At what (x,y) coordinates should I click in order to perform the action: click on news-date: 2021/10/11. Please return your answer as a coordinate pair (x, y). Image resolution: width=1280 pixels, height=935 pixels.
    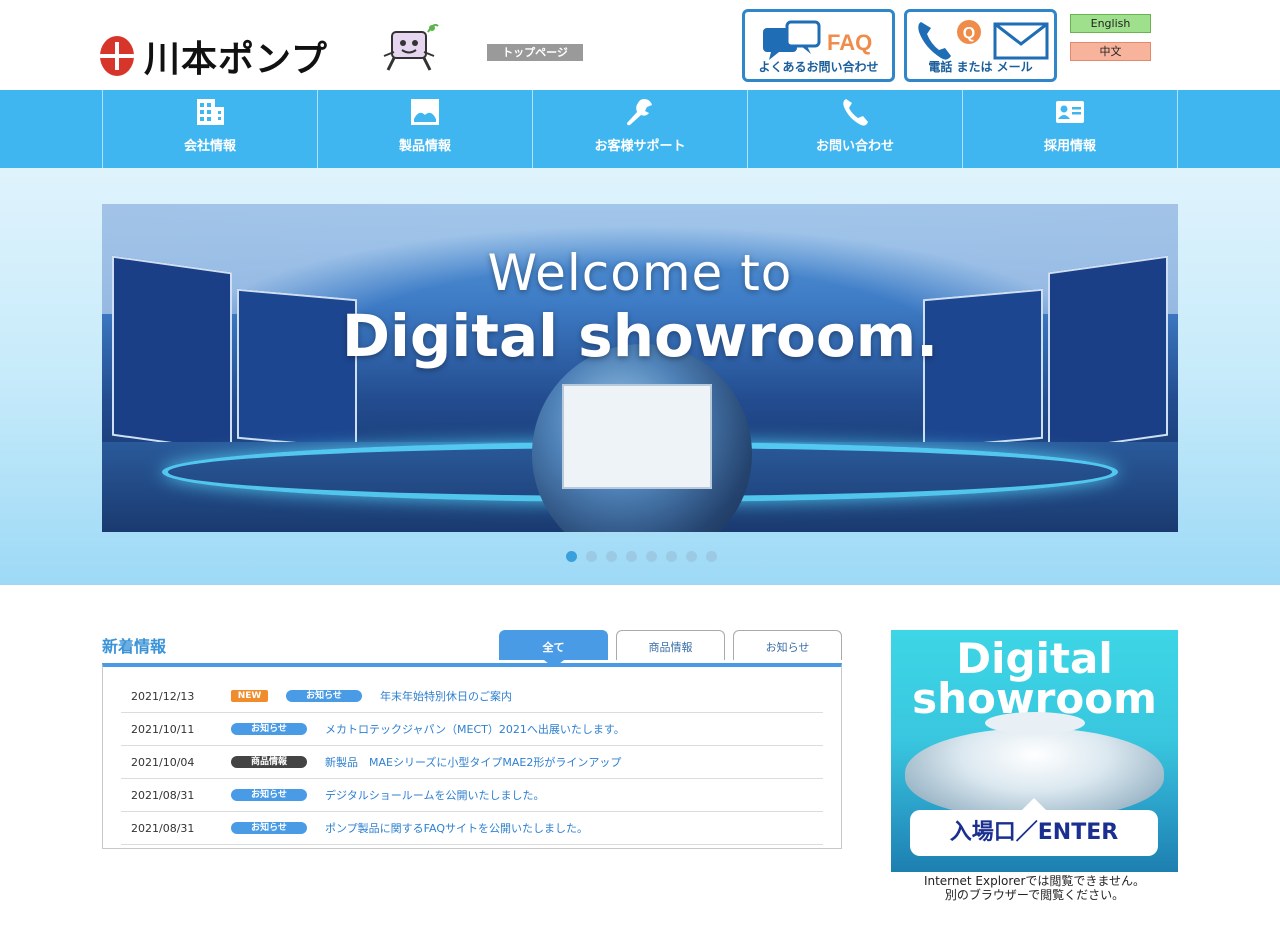
    Looking at the image, I should click on (163, 729).